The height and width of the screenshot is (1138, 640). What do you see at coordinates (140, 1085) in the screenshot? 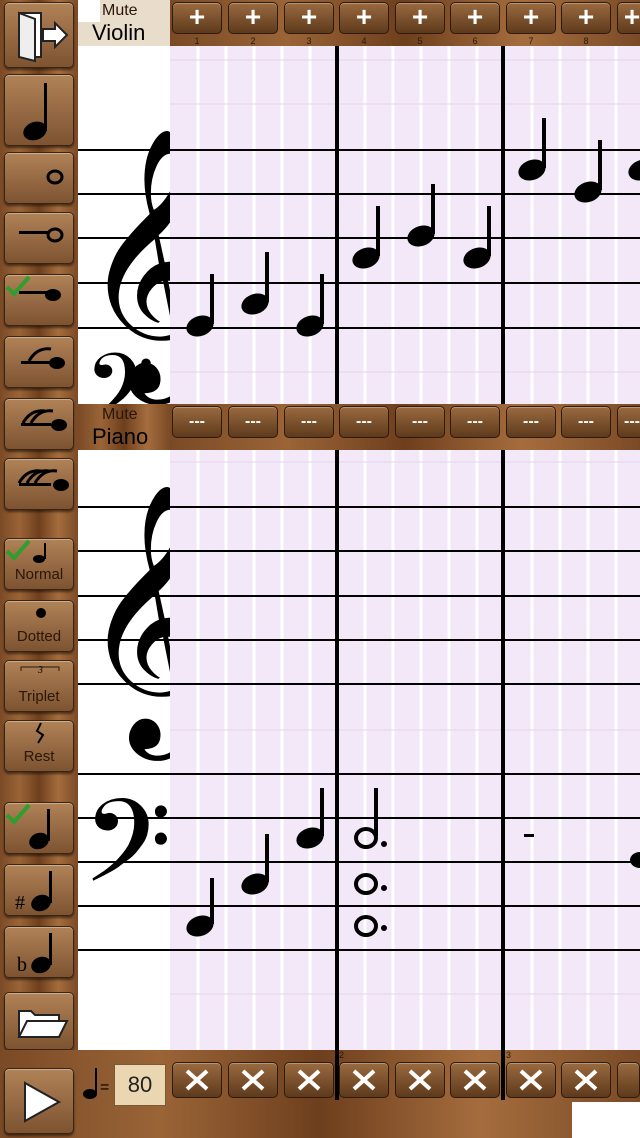
I see `tempo-input: 80` at bounding box center [140, 1085].